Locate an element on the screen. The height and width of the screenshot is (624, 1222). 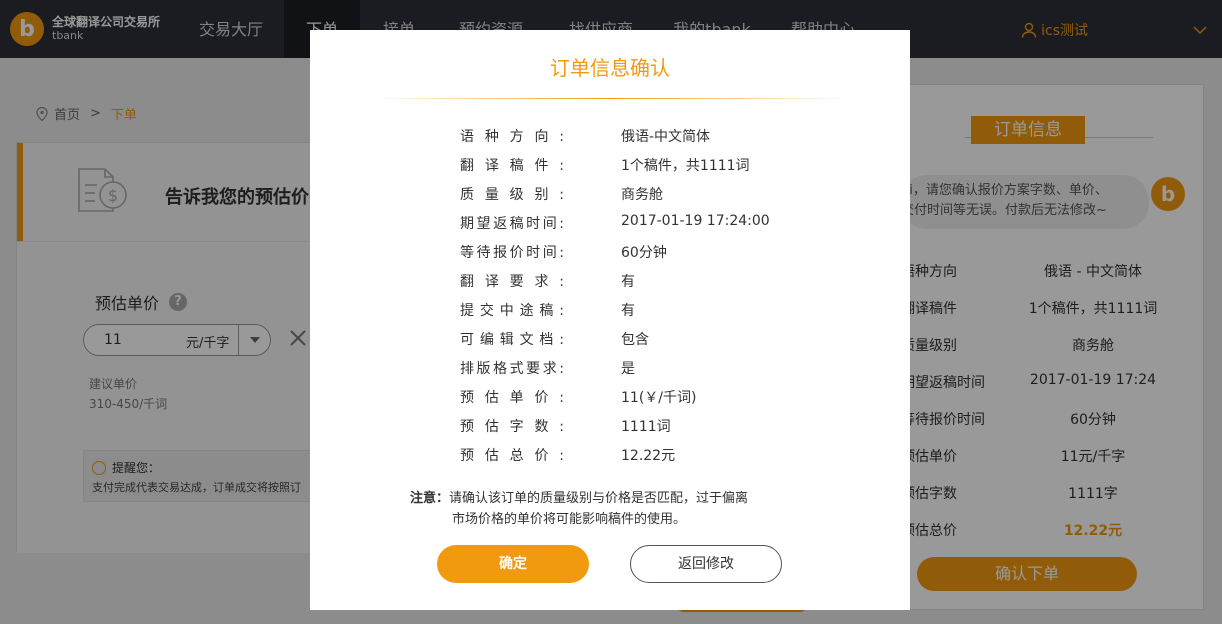
dialog-row-value: 包含 is located at coordinates (635, 340).